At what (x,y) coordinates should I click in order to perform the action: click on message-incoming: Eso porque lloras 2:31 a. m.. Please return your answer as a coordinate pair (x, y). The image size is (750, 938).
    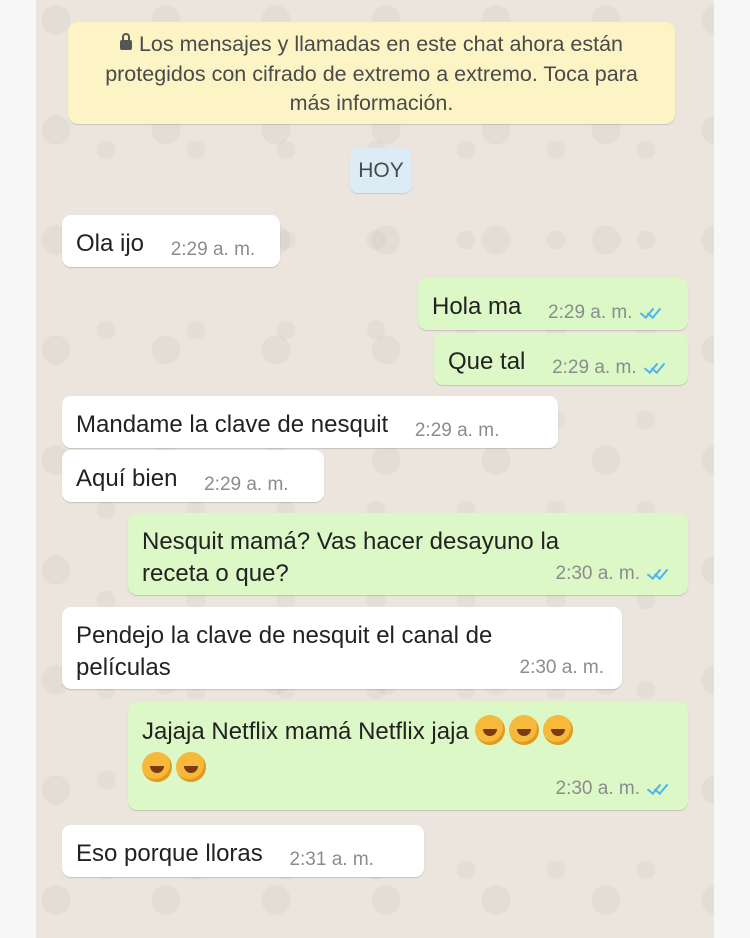
    Looking at the image, I should click on (243, 851).